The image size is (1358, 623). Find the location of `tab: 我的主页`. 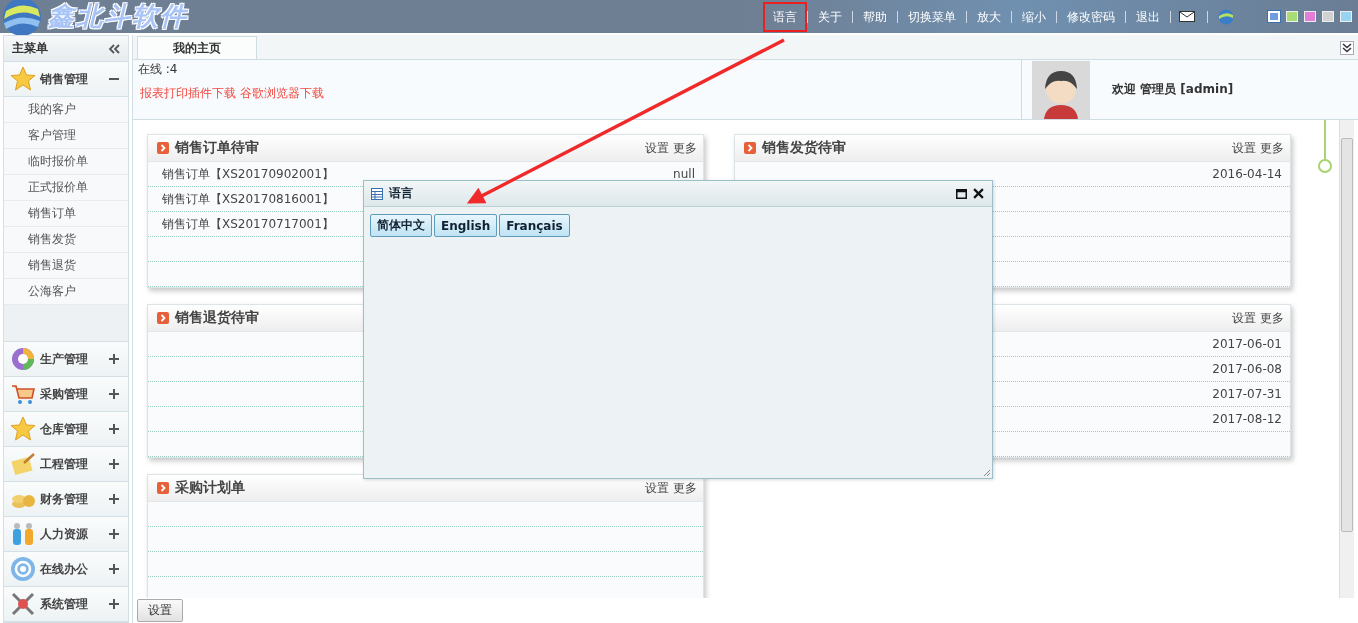

tab: 我的主页 is located at coordinates (197, 47).